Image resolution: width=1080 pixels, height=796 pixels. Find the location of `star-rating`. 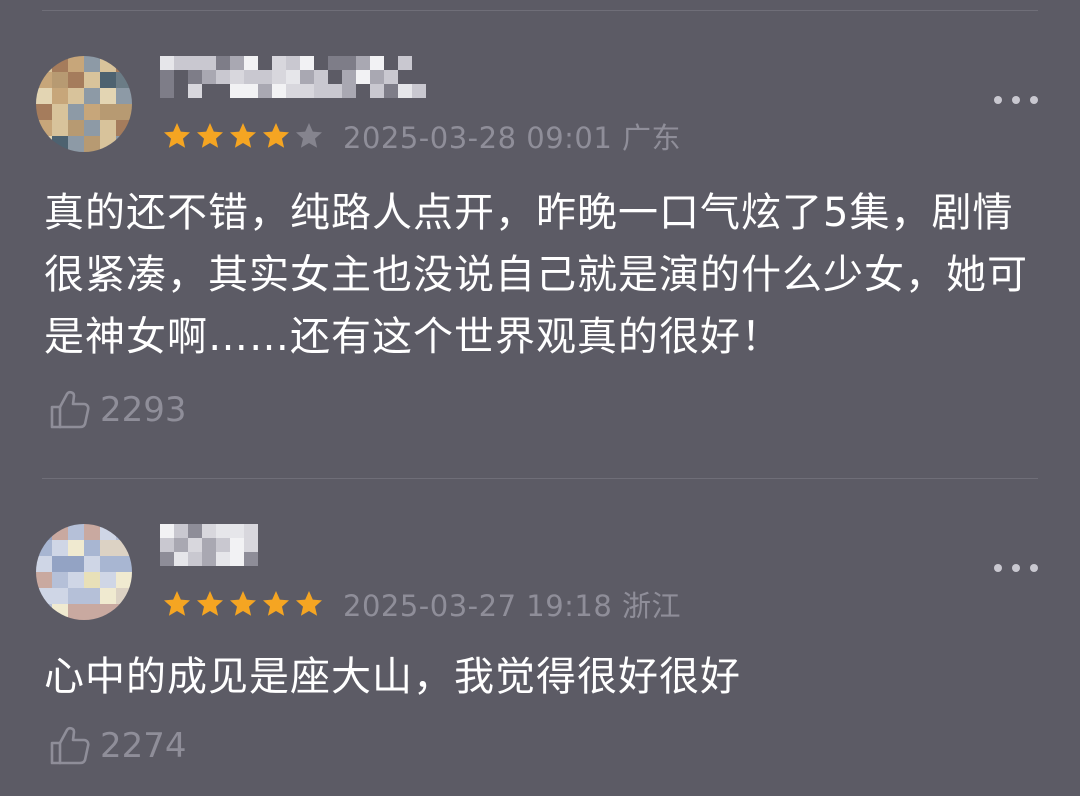

star-rating is located at coordinates (244, 604).